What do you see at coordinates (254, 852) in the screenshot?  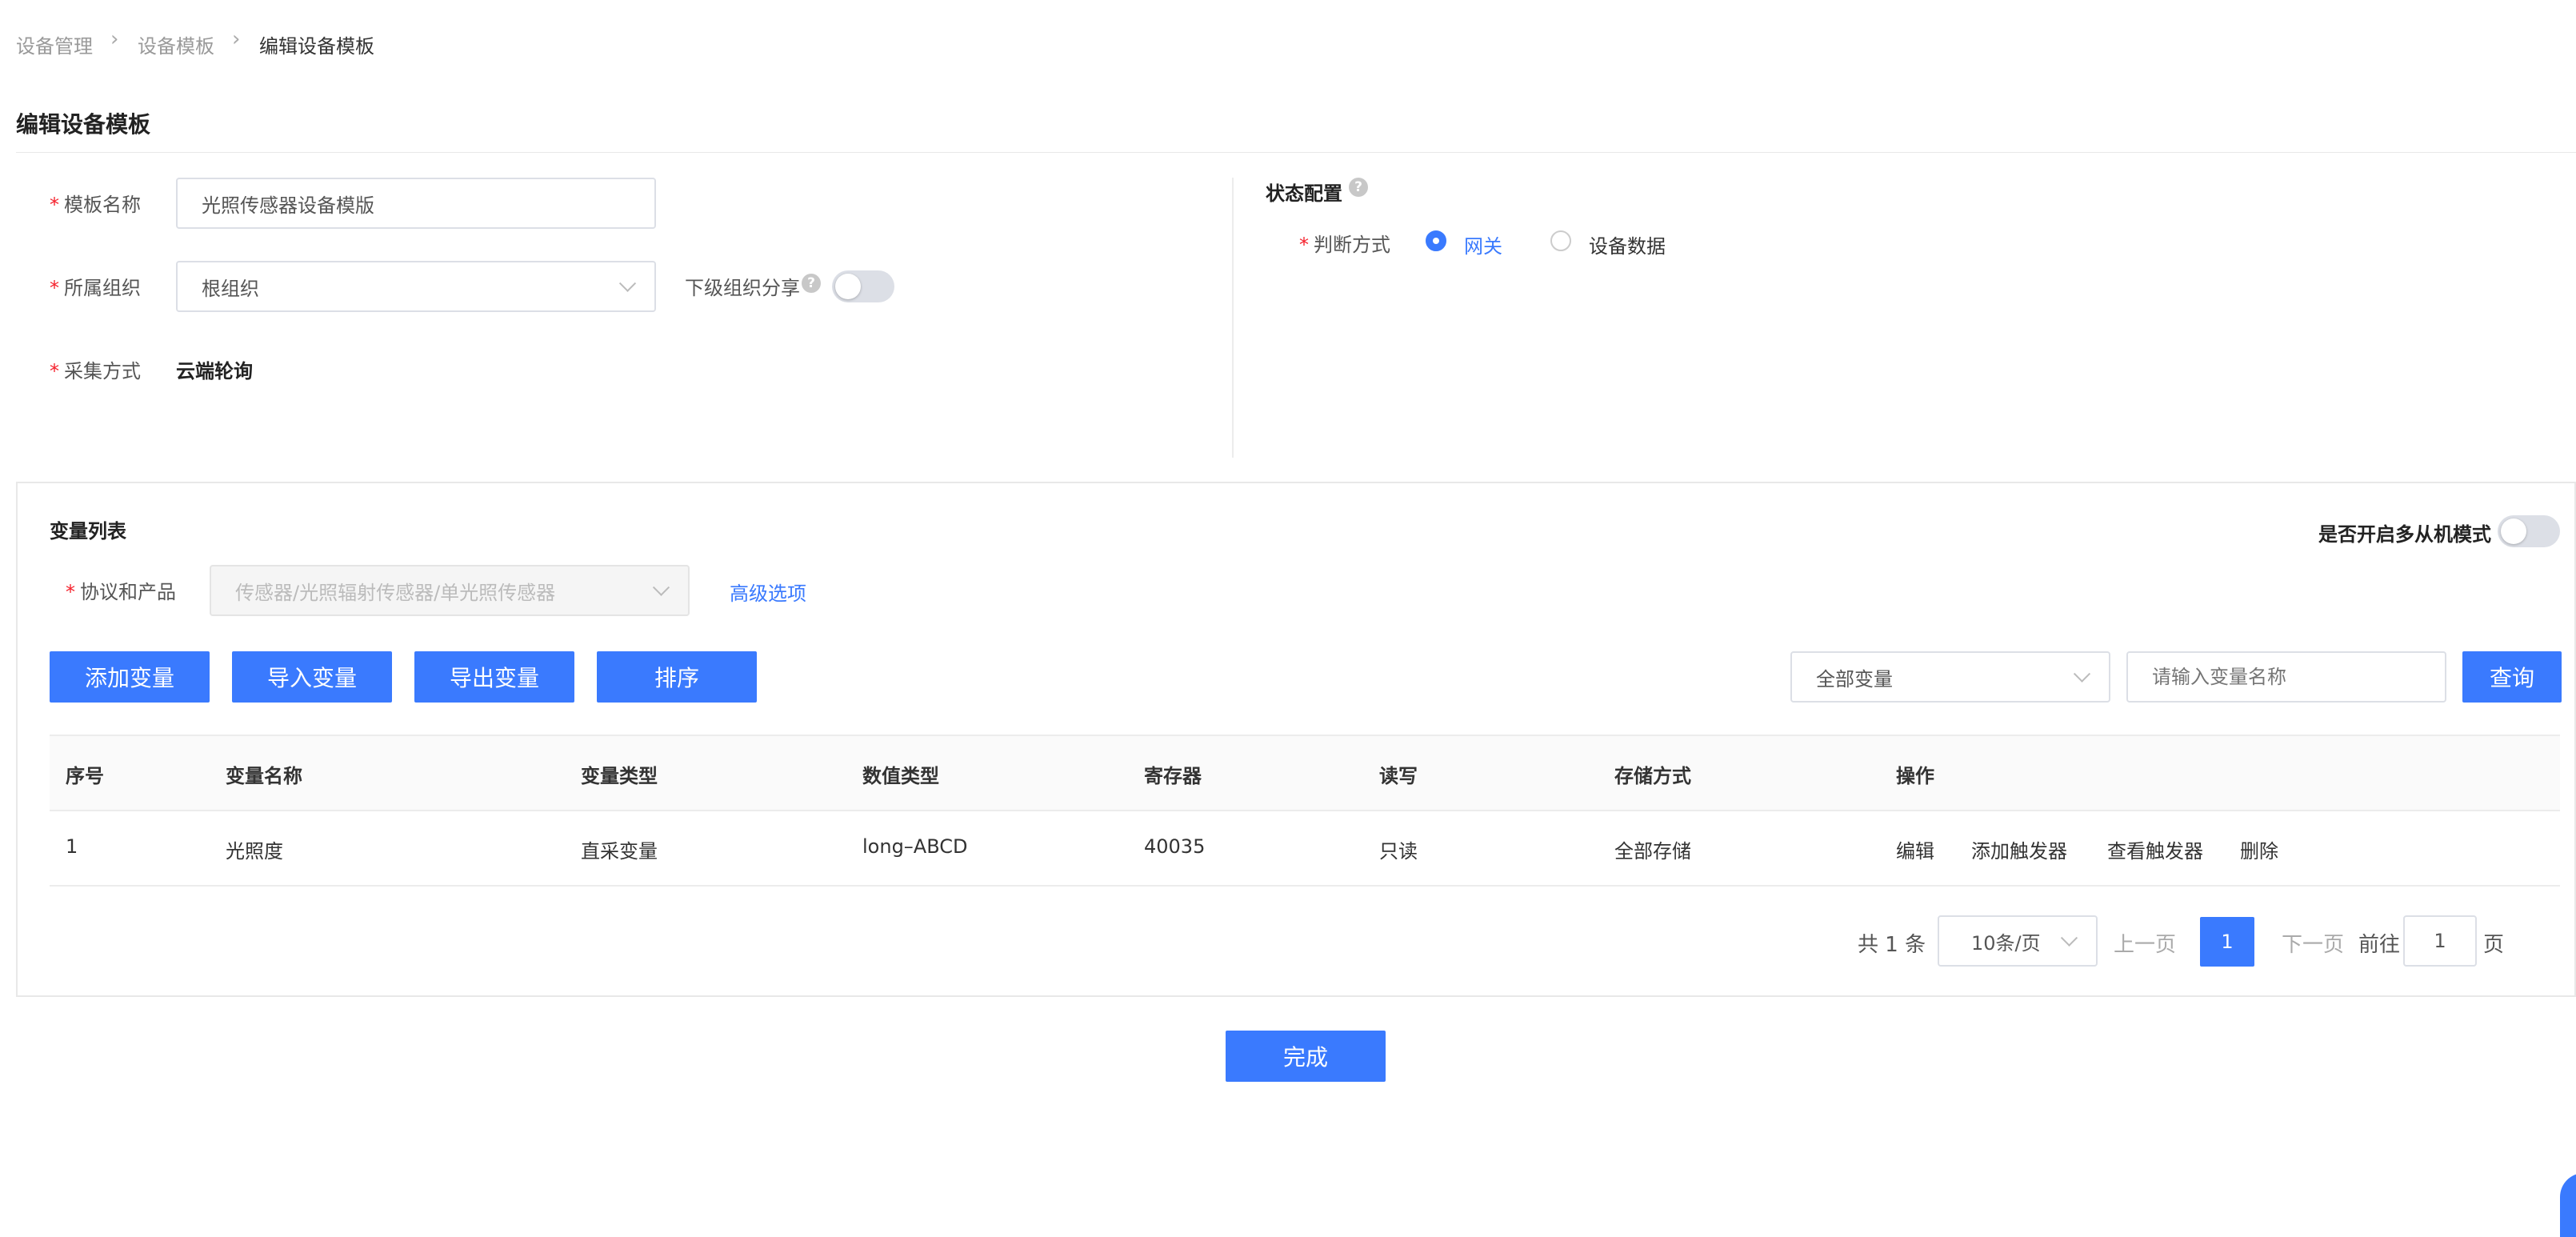 I see `cell-name: 光照度` at bounding box center [254, 852].